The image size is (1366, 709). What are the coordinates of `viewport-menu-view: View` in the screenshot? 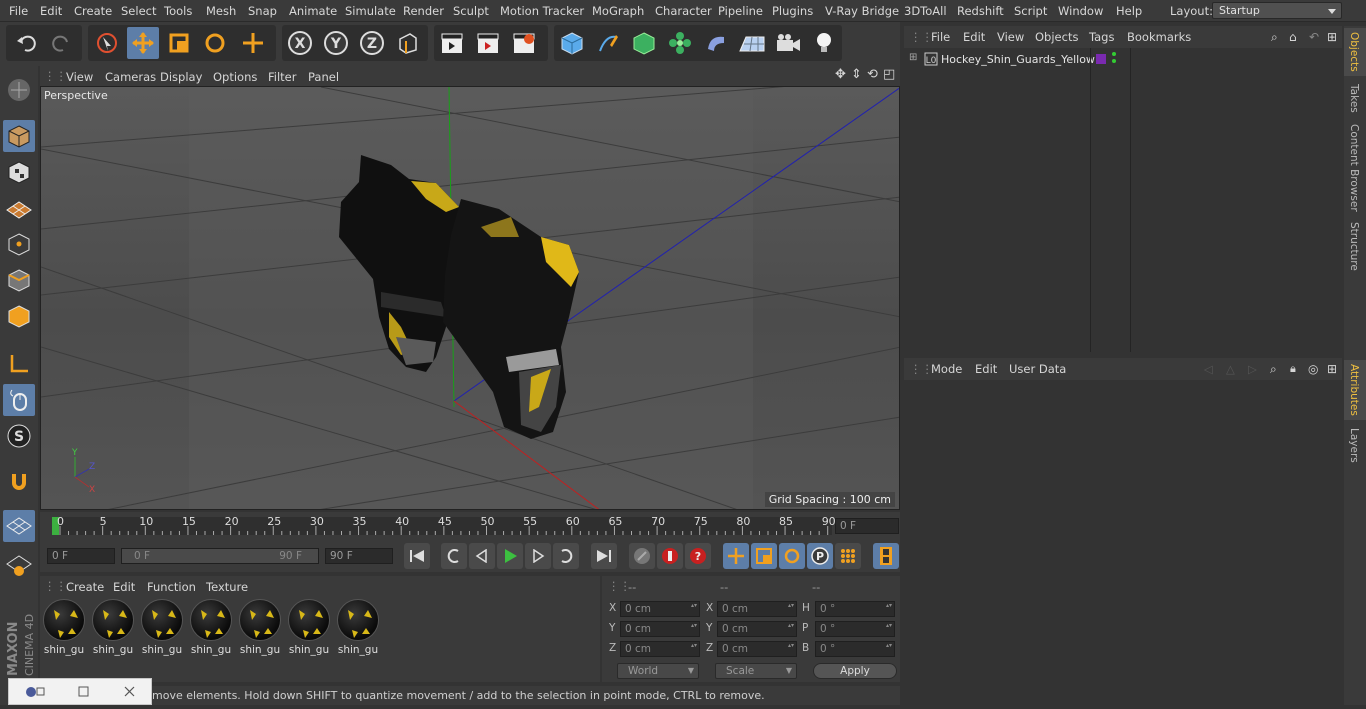 It's located at (79, 77).